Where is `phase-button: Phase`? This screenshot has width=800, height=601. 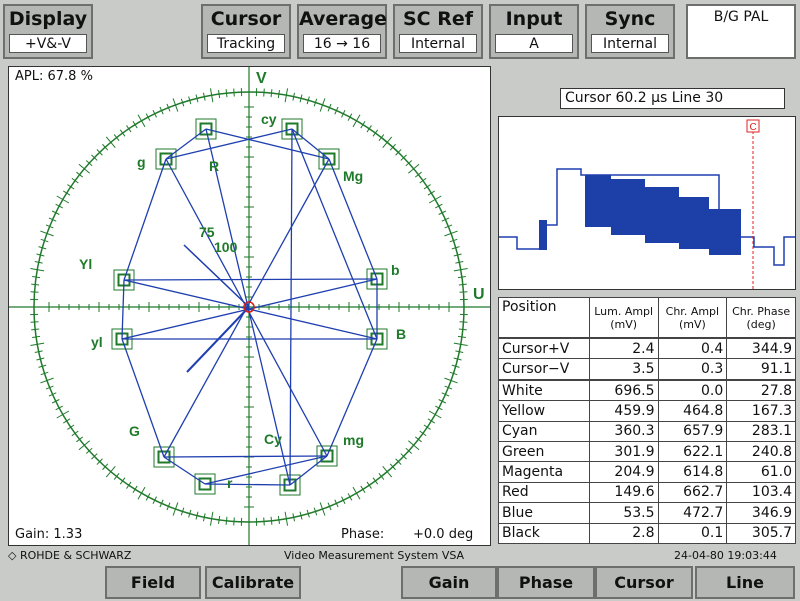
phase-button: Phase is located at coordinates (546, 582).